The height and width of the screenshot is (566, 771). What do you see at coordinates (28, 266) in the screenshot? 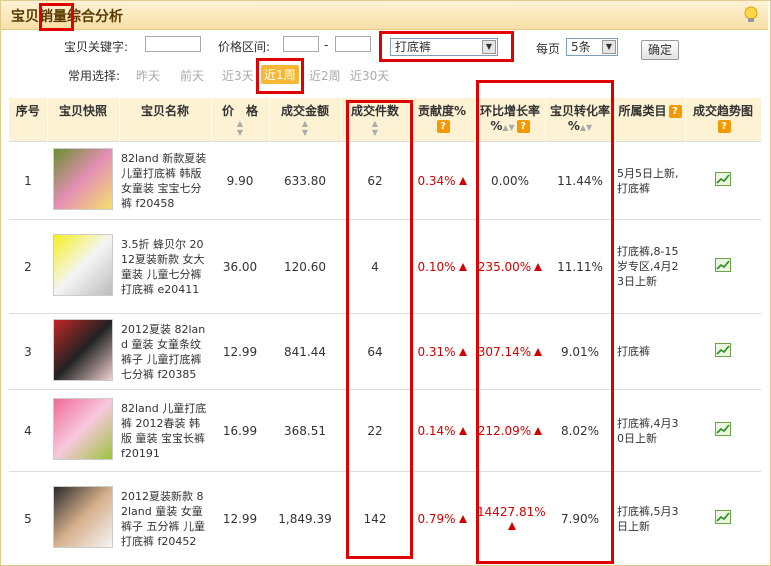
I see `row-index: 2` at bounding box center [28, 266].